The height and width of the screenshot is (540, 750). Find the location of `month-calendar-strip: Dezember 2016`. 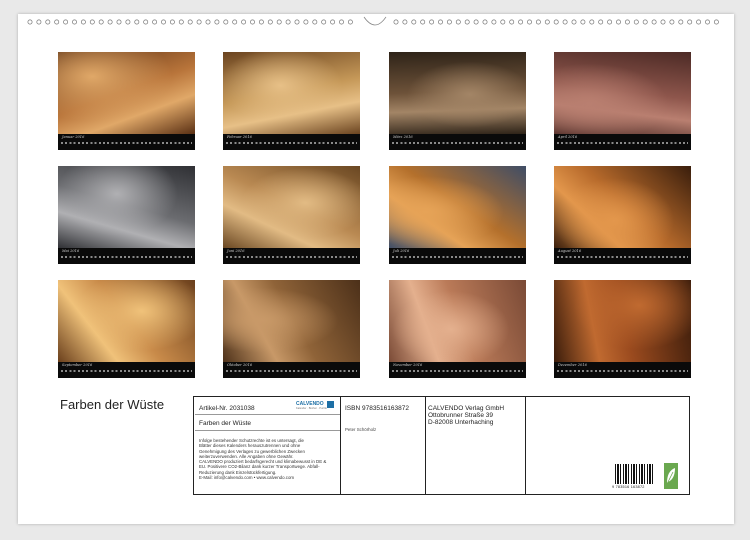

month-calendar-strip: Dezember 2016 is located at coordinates (622, 370).